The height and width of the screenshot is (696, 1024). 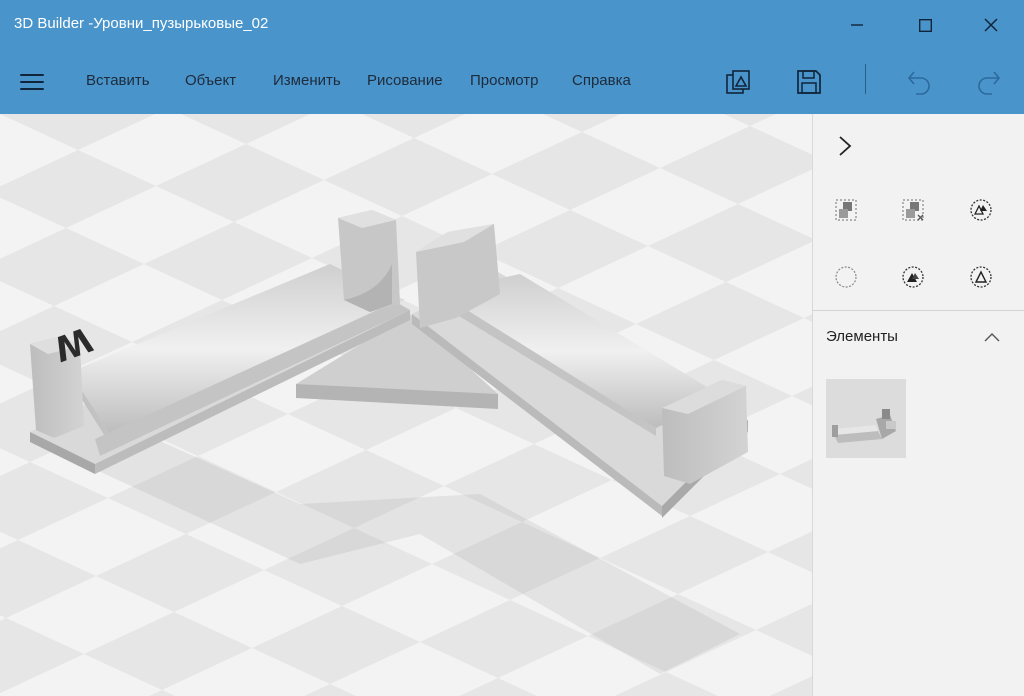 What do you see at coordinates (862, 336) in the screenshot?
I see `elements-title: Элементы` at bounding box center [862, 336].